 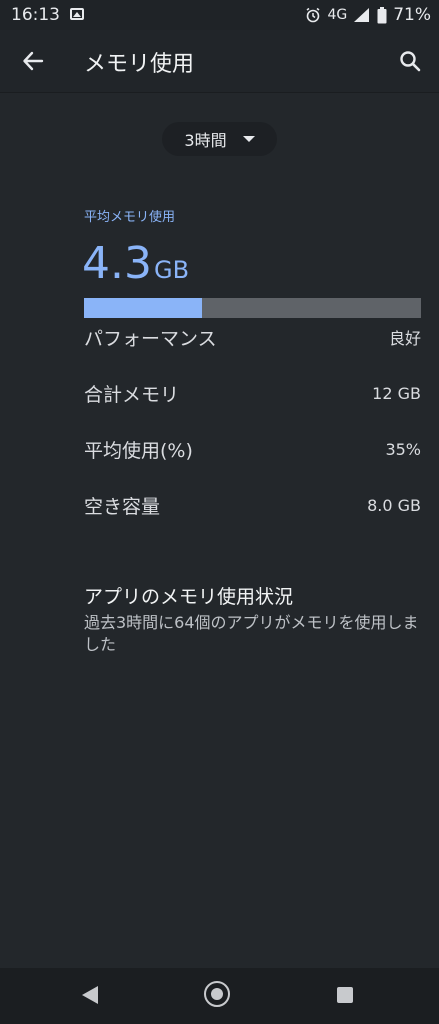 What do you see at coordinates (252, 337) in the screenshot?
I see `stat-row-performance: パフォーマンス 良好` at bounding box center [252, 337].